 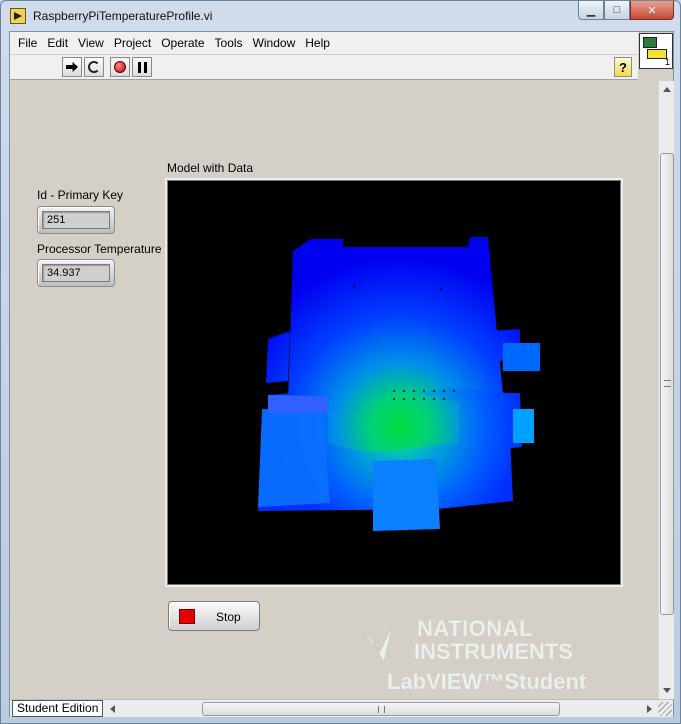 I want to click on context-help-button: ?, so click(x=623, y=67).